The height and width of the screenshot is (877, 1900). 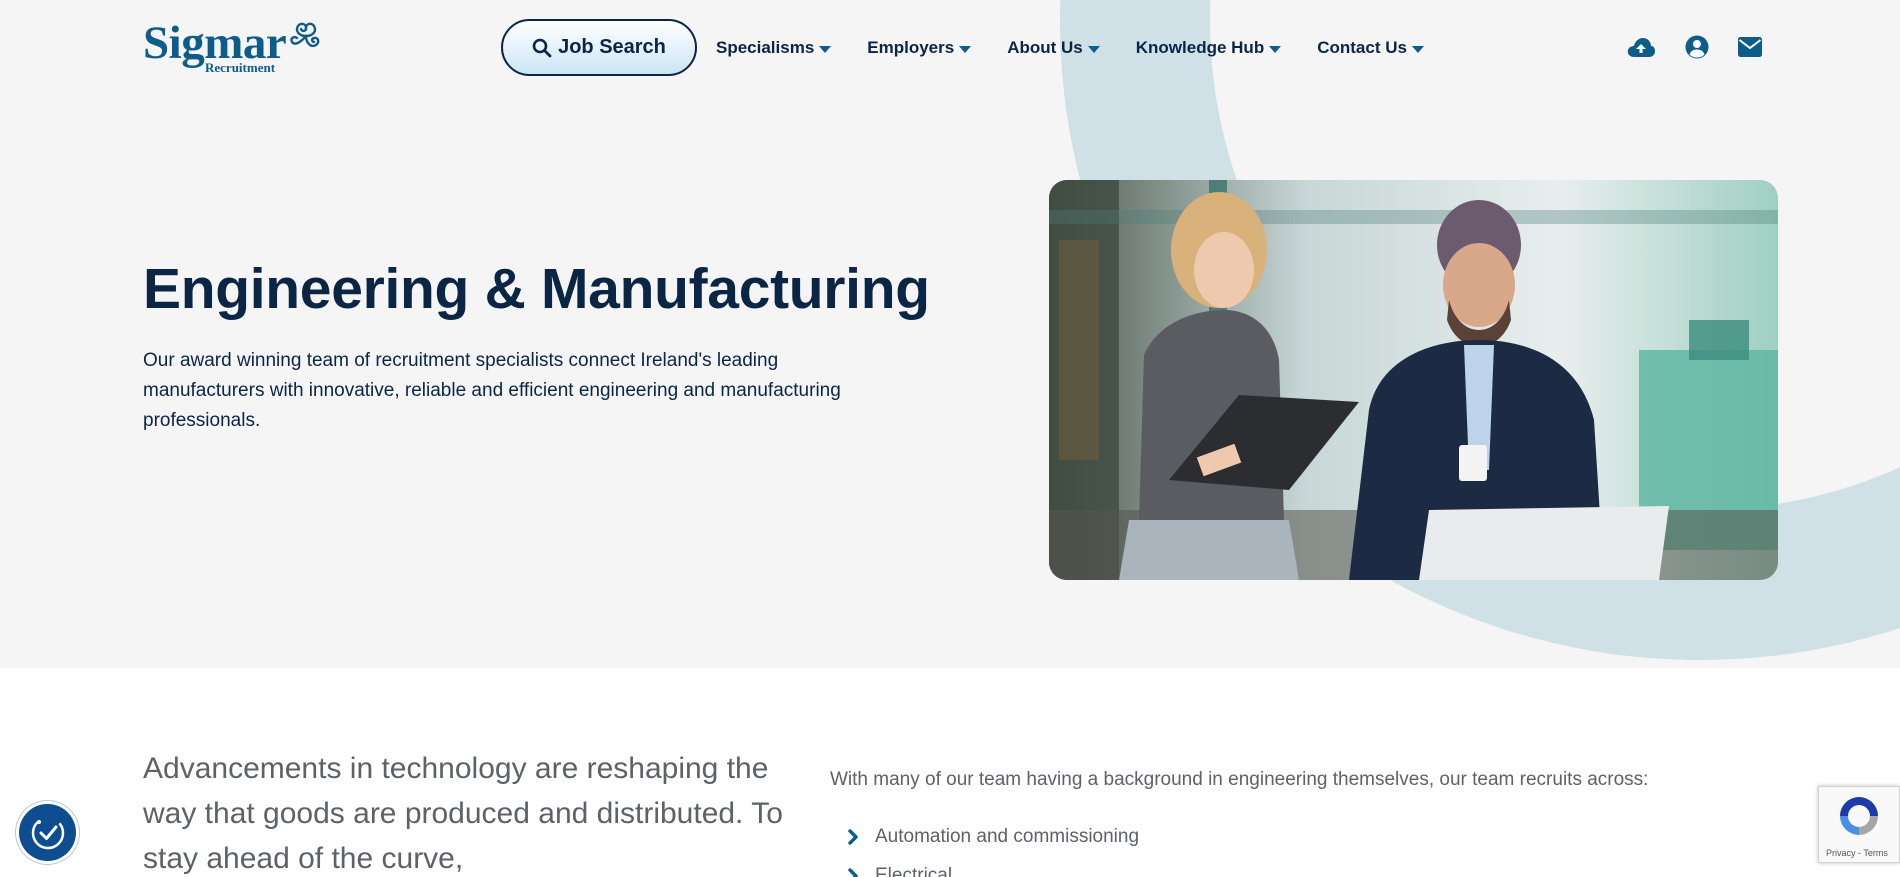 I want to click on nav-employers: Employers, so click(x=919, y=48).